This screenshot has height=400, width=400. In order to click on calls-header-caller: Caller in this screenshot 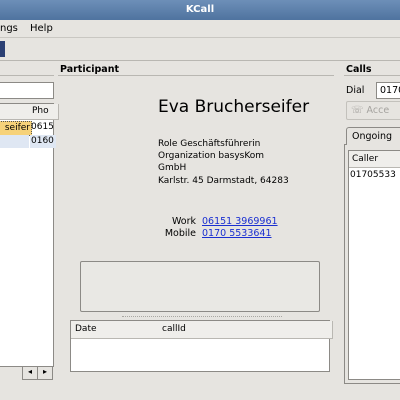, I will do `click(374, 159)`.